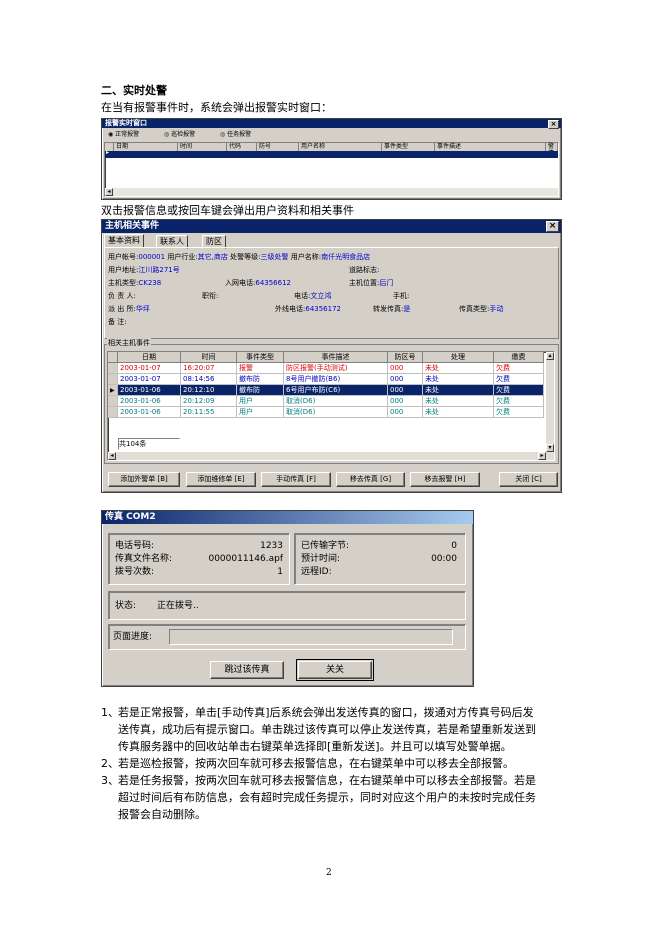 The image size is (662, 936). What do you see at coordinates (311, 637) in the screenshot?
I see `fax-progress-bar` at bounding box center [311, 637].